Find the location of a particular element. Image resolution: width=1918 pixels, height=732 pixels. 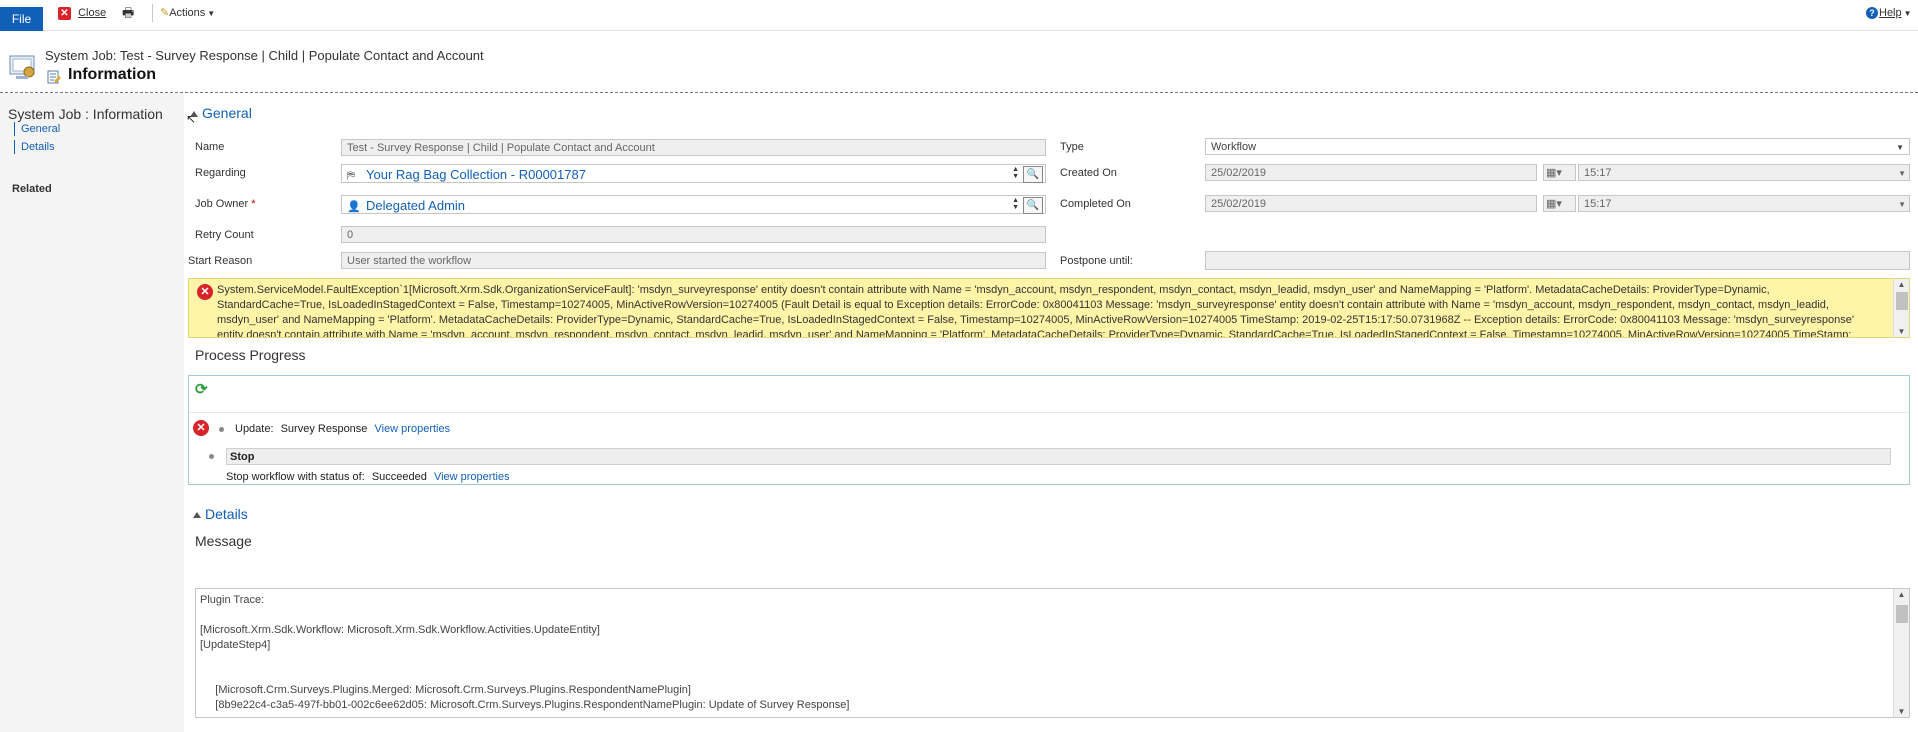

nav-related-label: Related is located at coordinates (32, 189).